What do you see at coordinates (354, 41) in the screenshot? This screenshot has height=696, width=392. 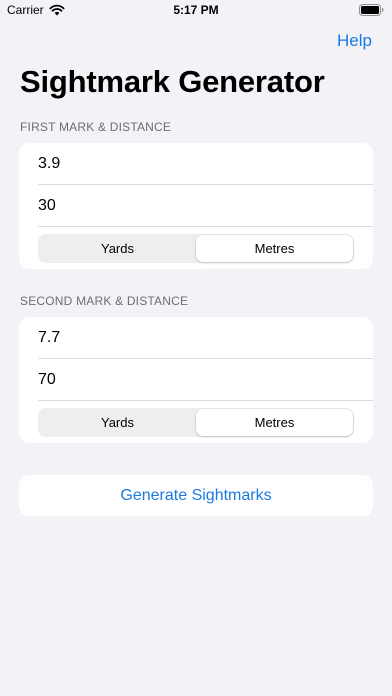 I see `help-button: Help` at bounding box center [354, 41].